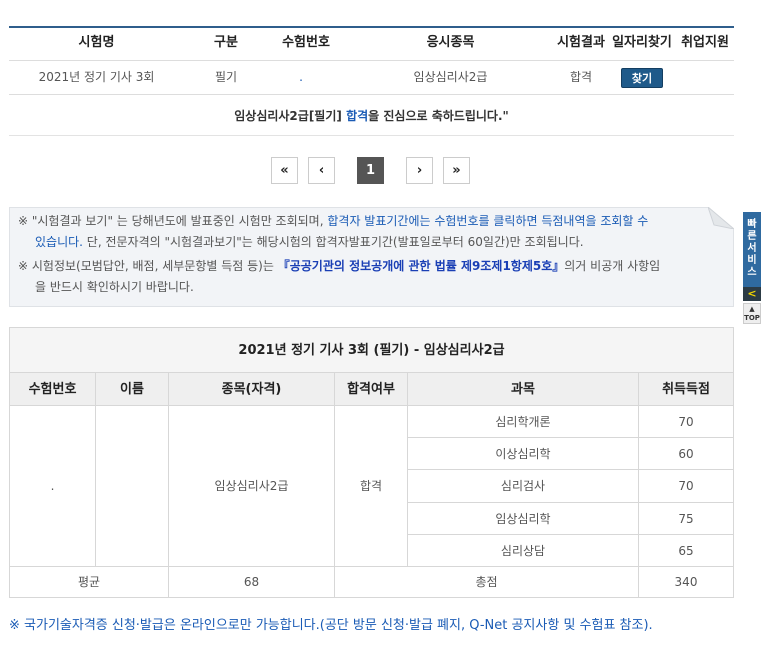 The height and width of the screenshot is (662, 773). I want to click on header-job-search: 일자리찾기, so click(642, 42).